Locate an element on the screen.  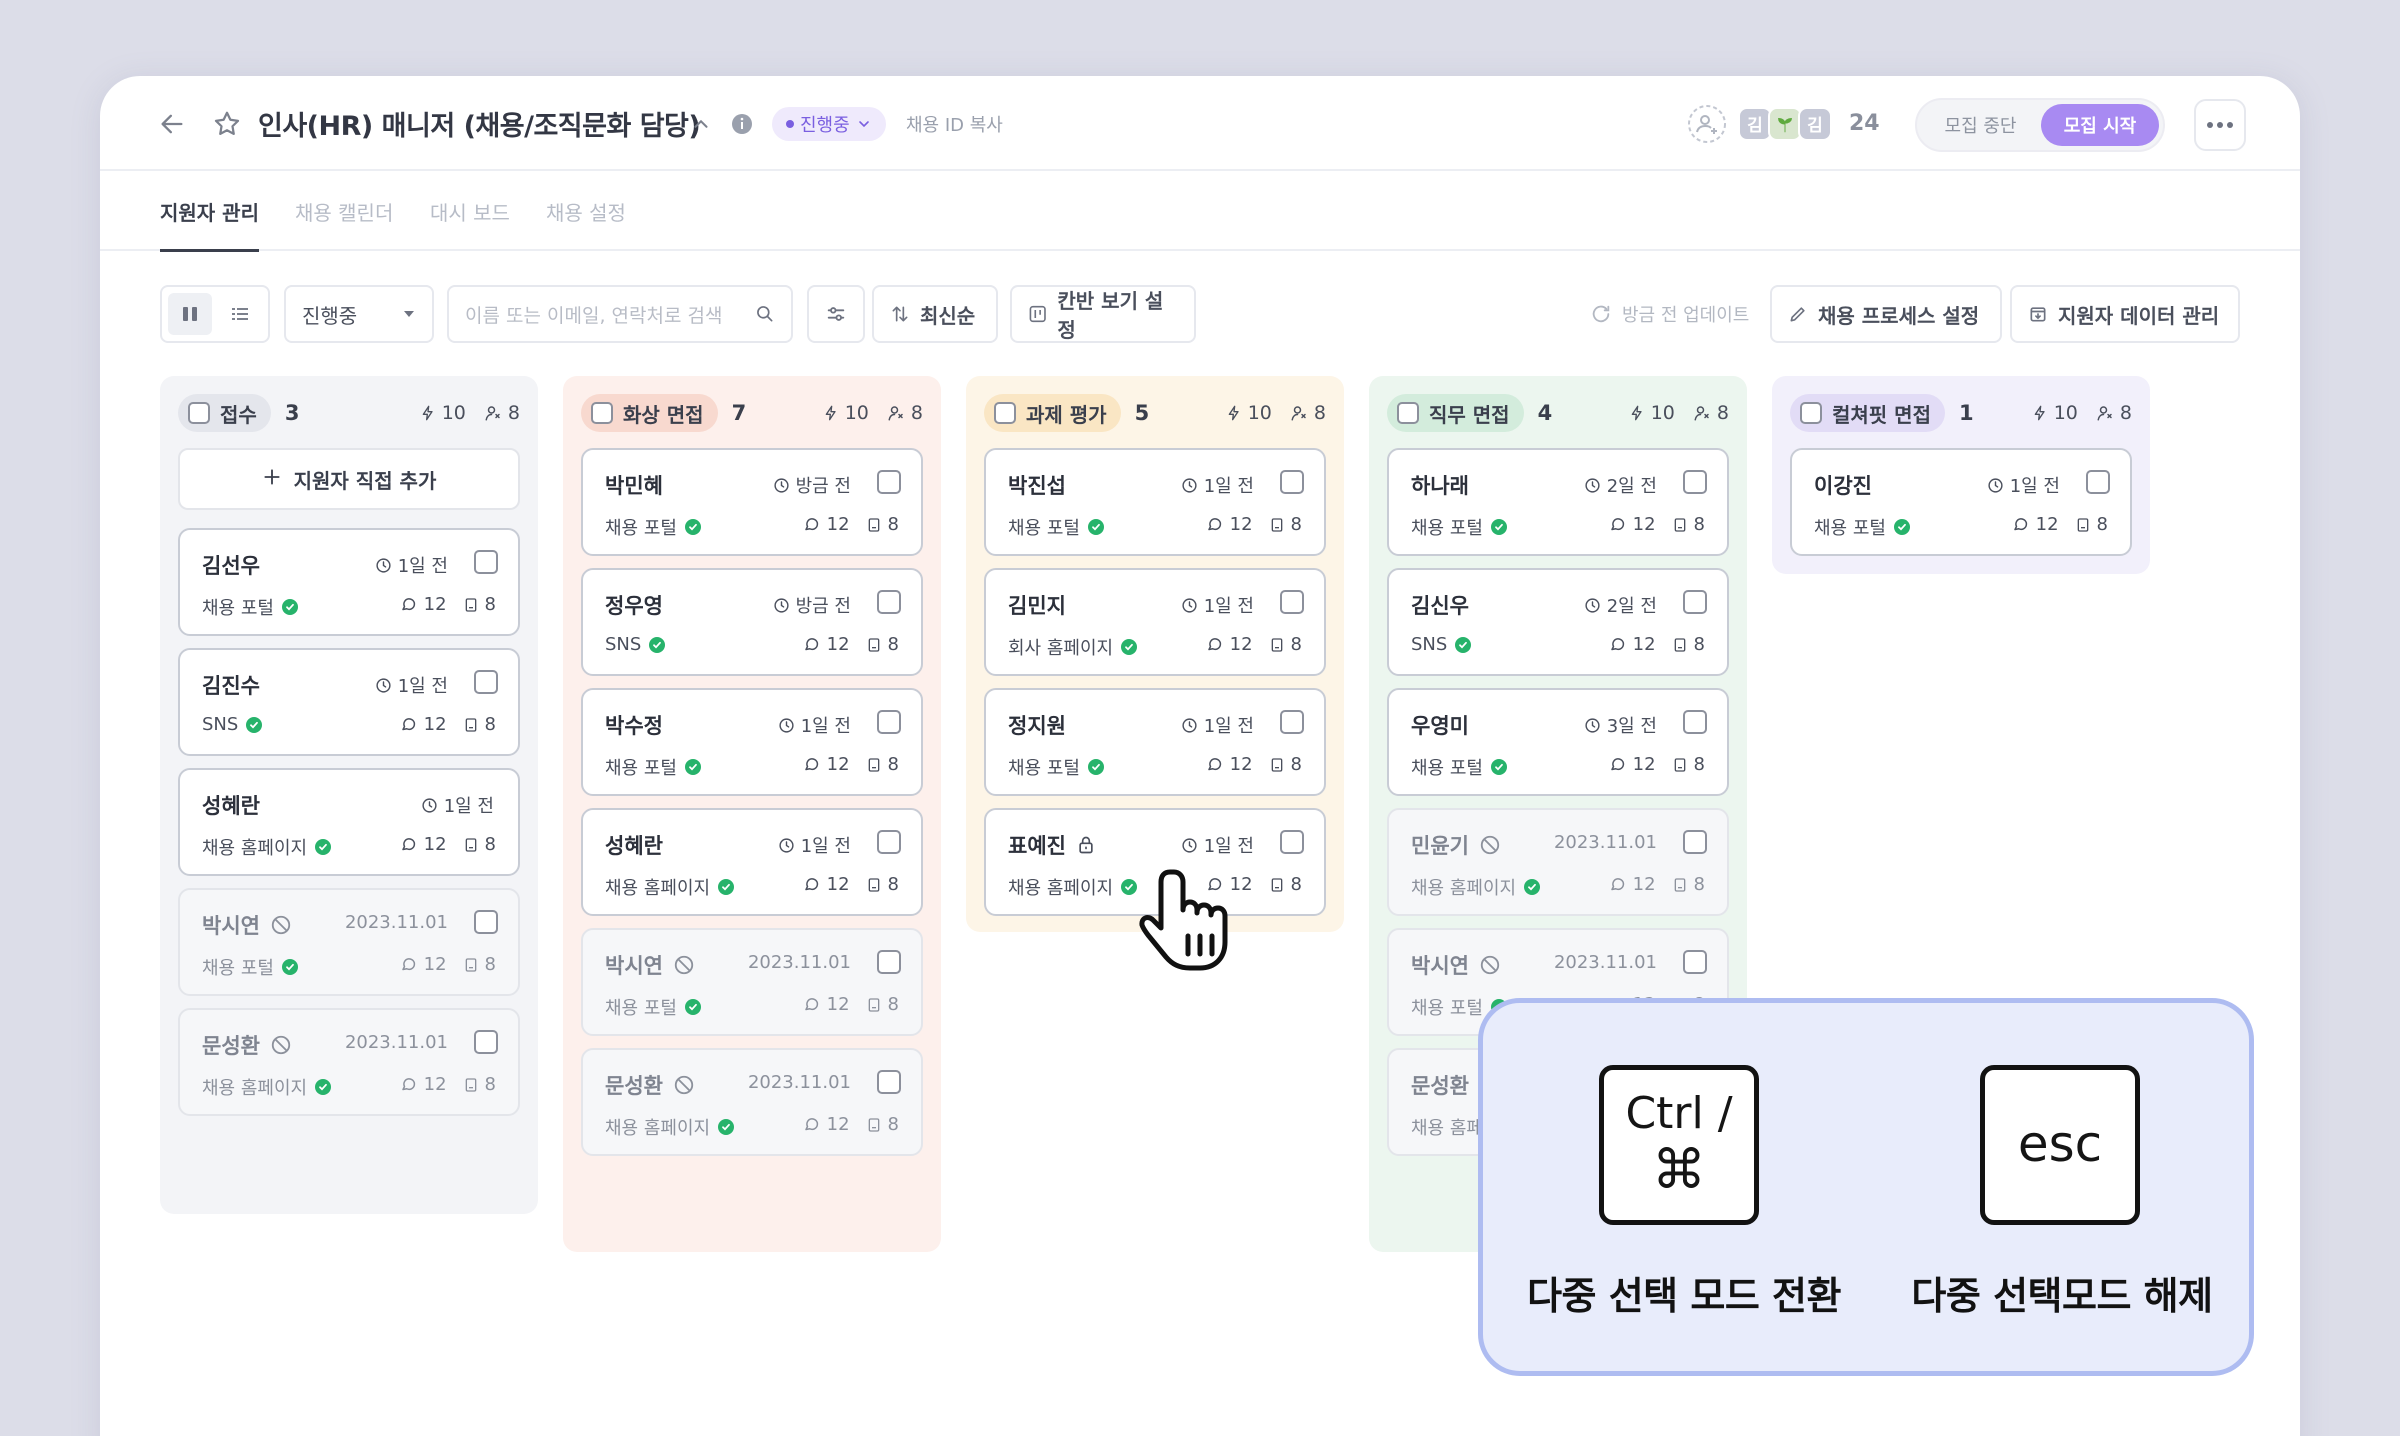
applicant-card: 김선우 1일 전 채용 포털 12 8 is located at coordinates (349, 582).